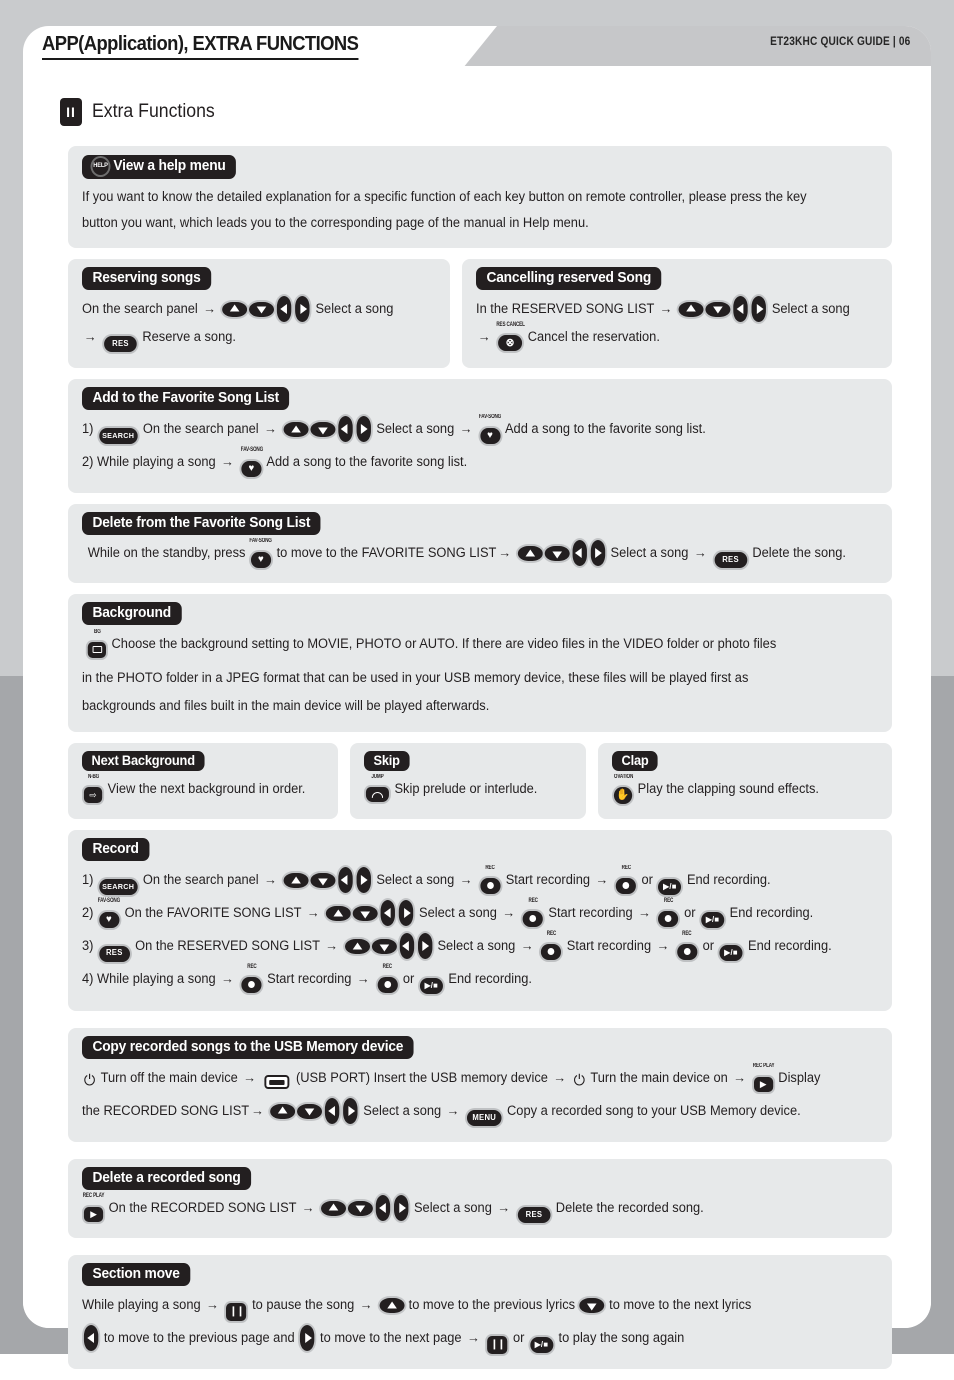 This screenshot has width=954, height=1380. What do you see at coordinates (510, 343) in the screenshot?
I see `res-cancel-key-icon: ⊗` at bounding box center [510, 343].